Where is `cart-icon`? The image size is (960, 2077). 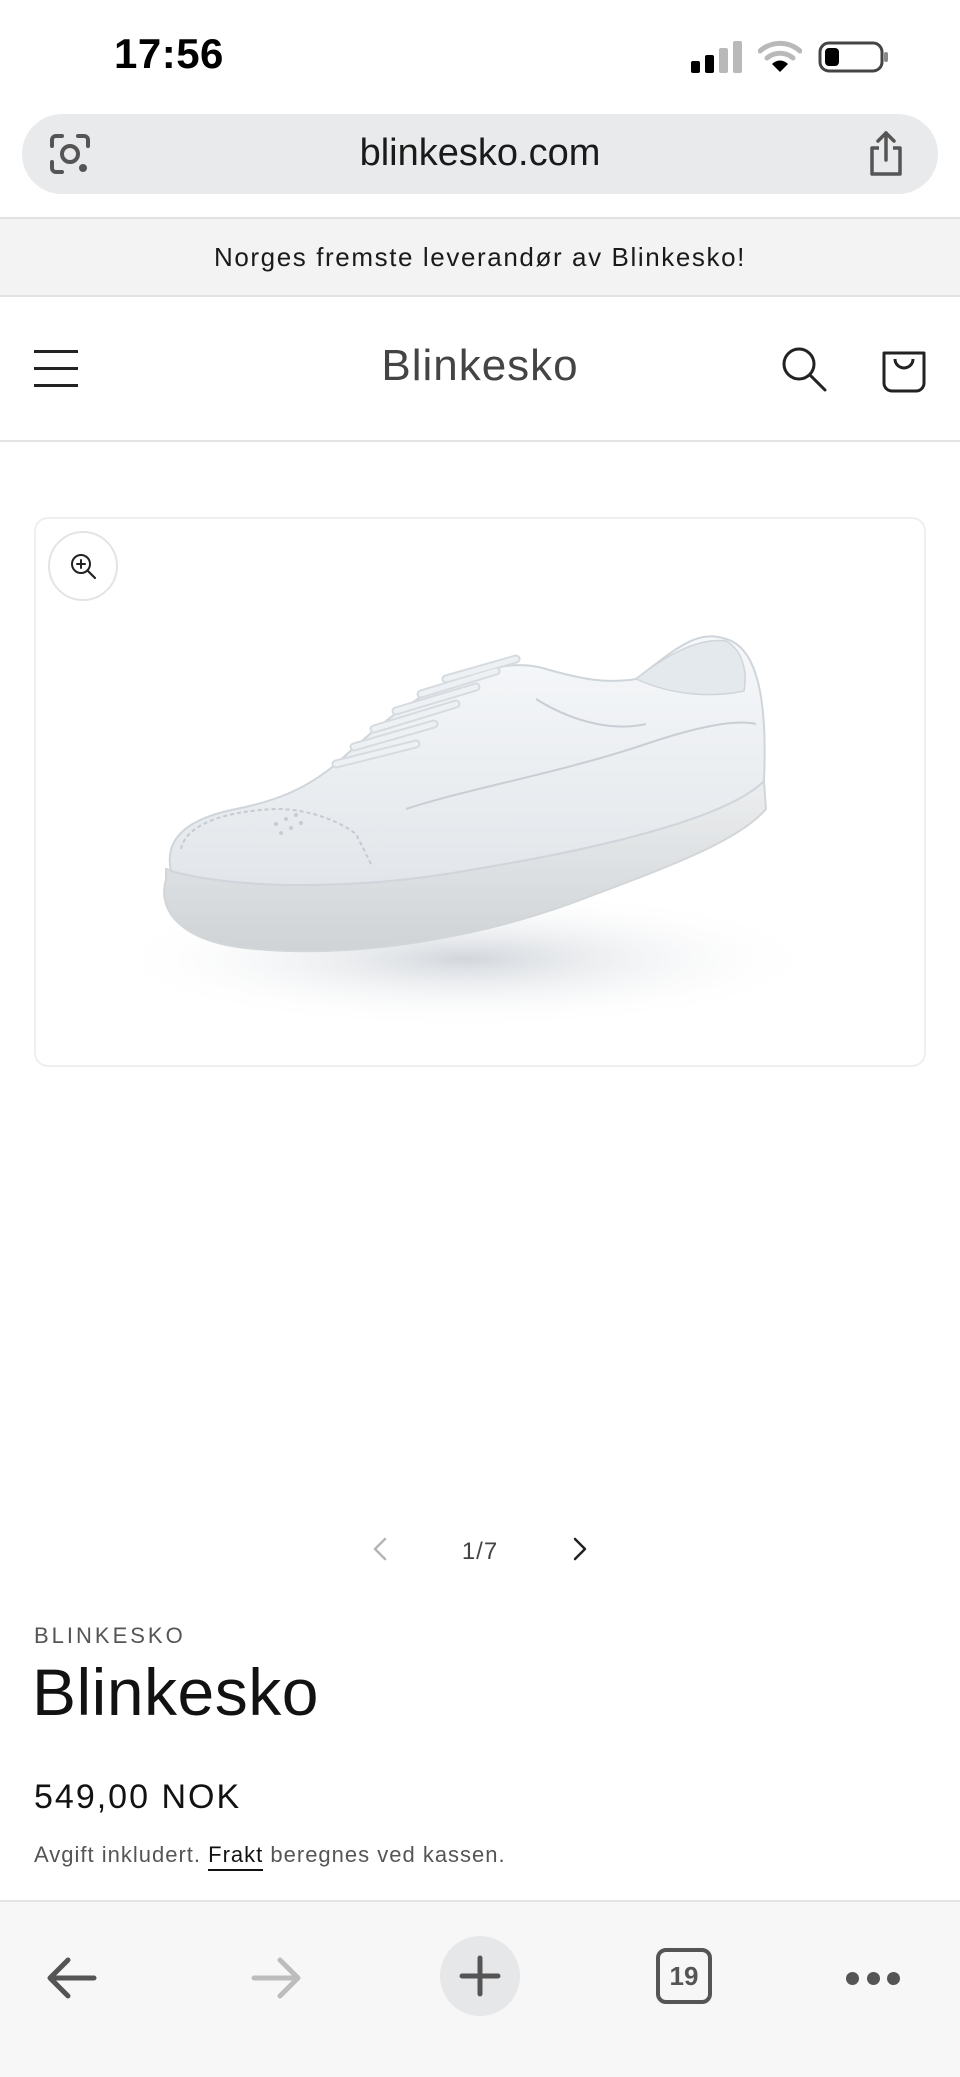 cart-icon is located at coordinates (904, 368).